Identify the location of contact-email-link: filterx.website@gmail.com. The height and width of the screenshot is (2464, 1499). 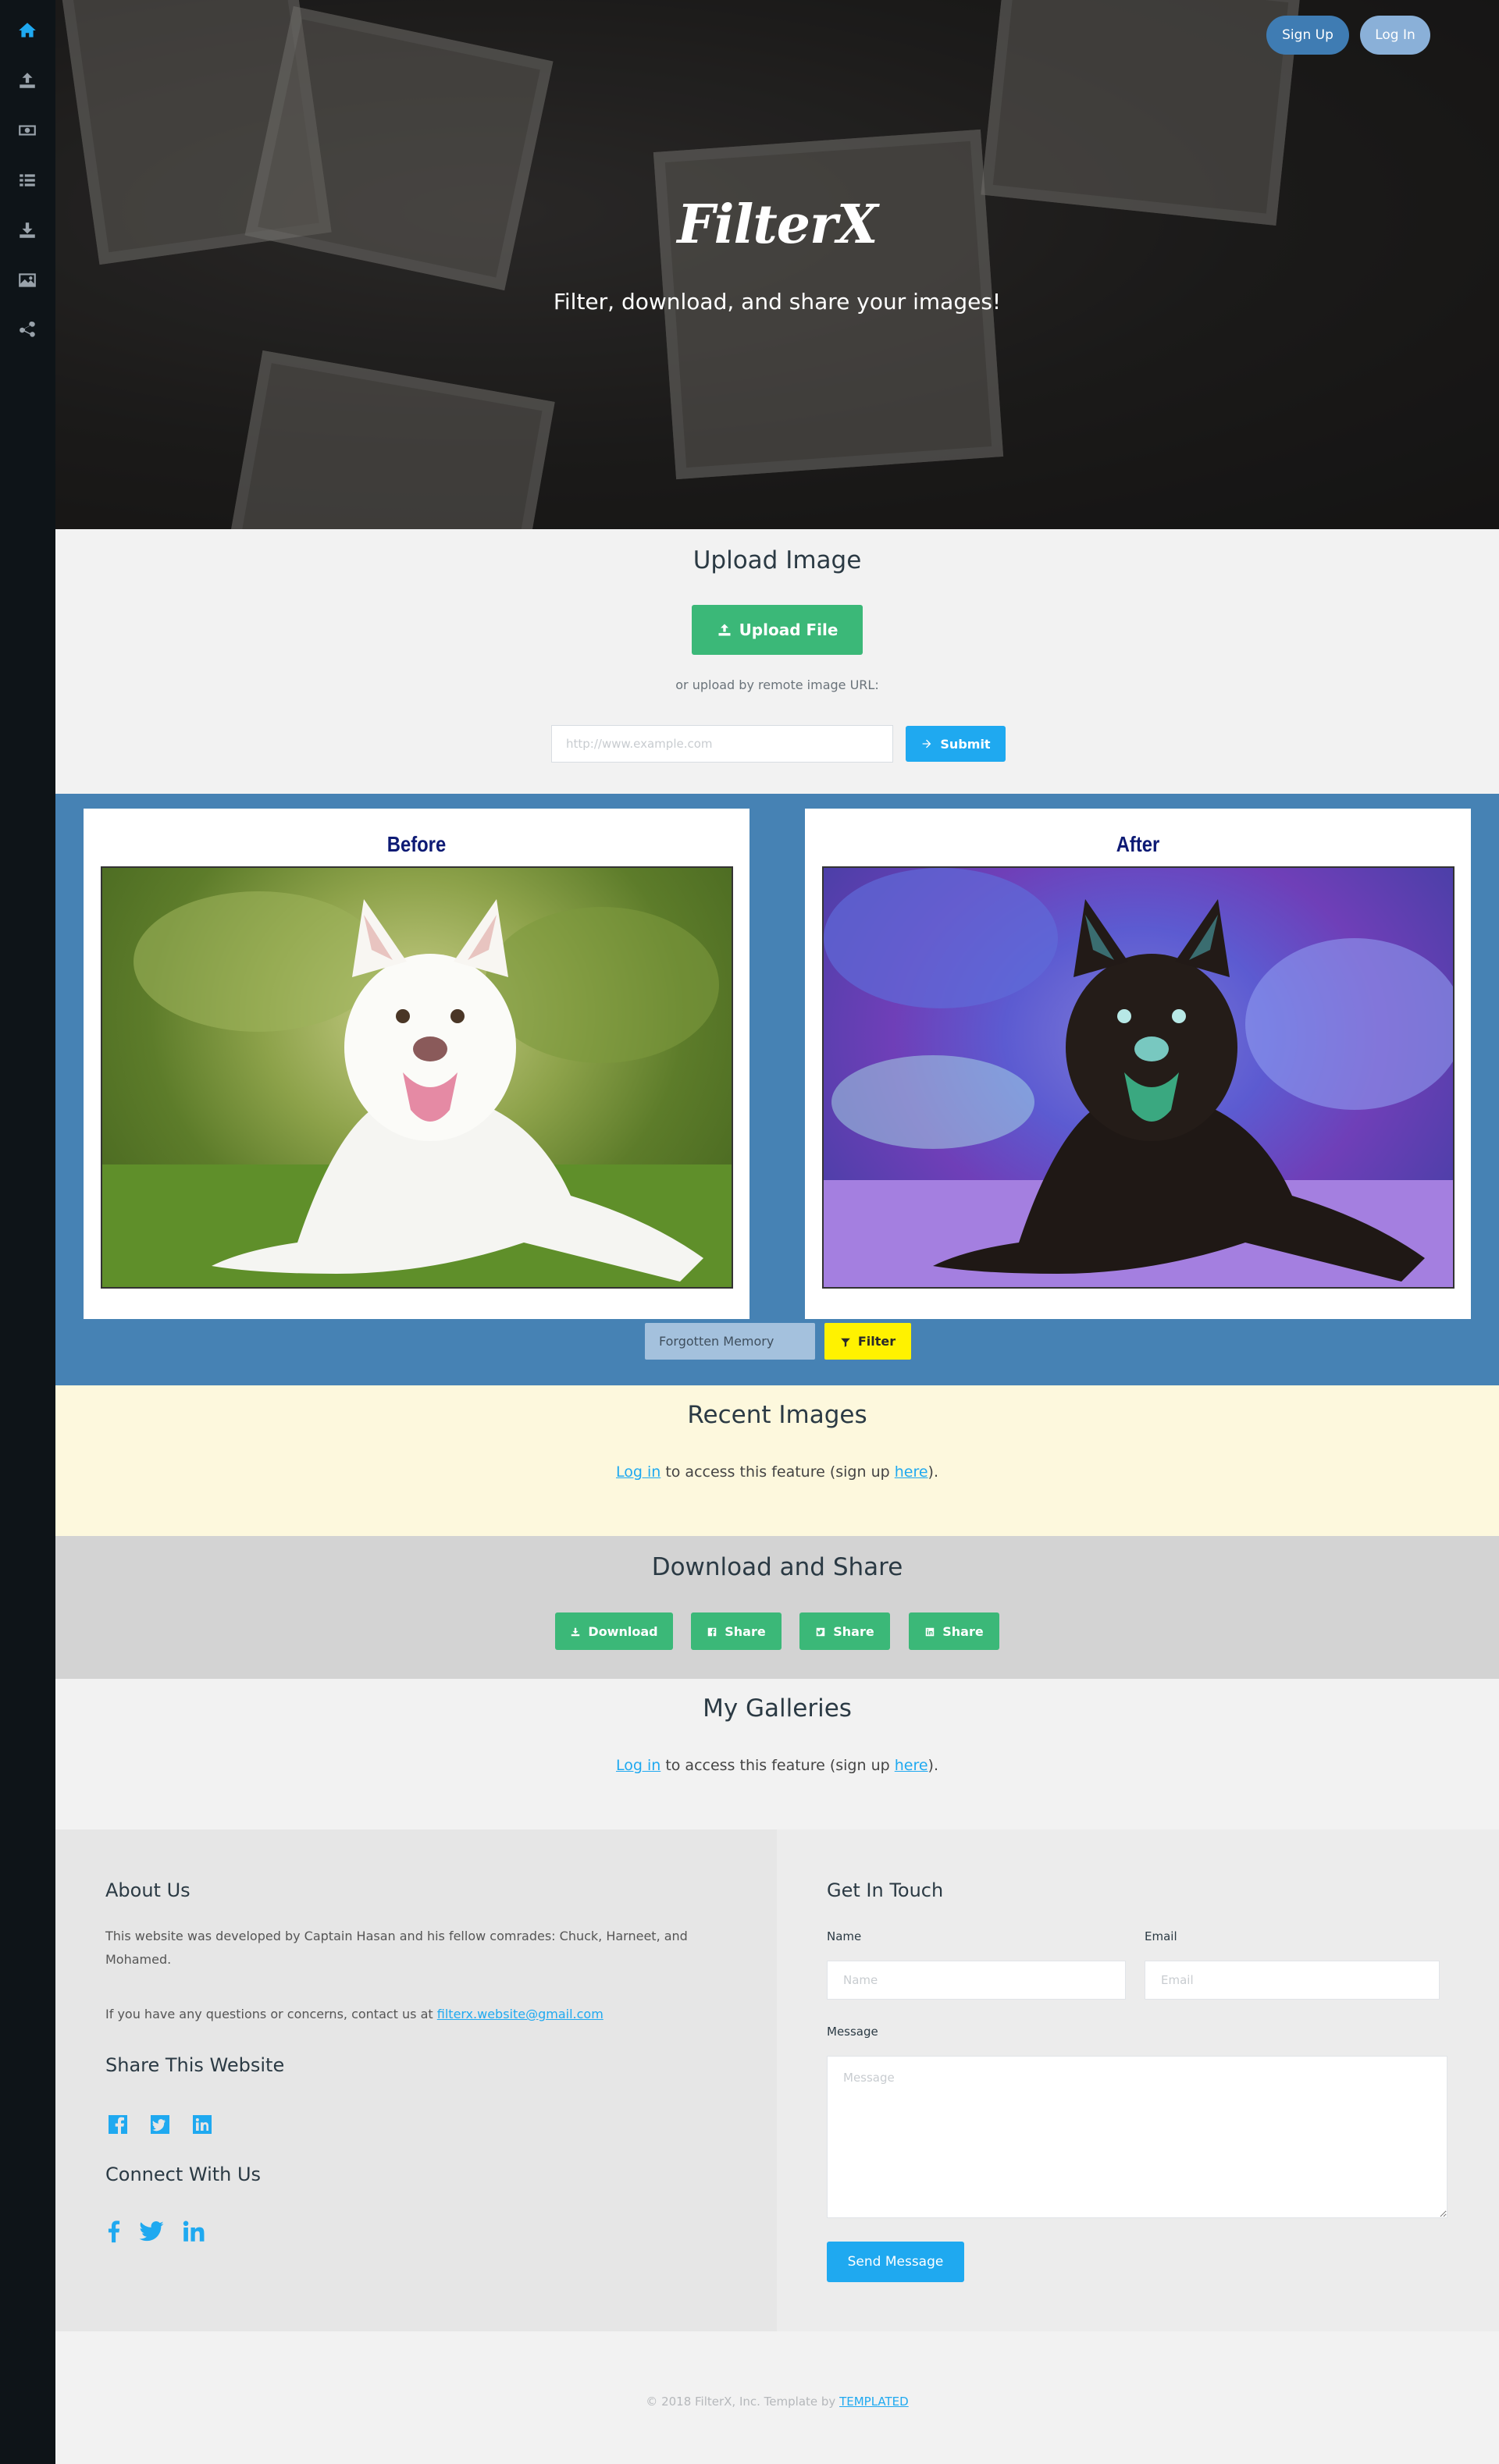
(521, 2014).